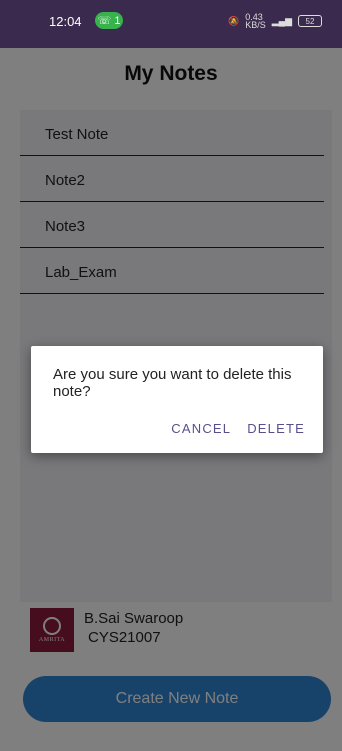 This screenshot has width=342, height=751. What do you see at coordinates (171, 24) in the screenshot?
I see `status-bar: 12:04 ☏ 1 🔕 0.43 KB/S ▂▄▆ 52` at bounding box center [171, 24].